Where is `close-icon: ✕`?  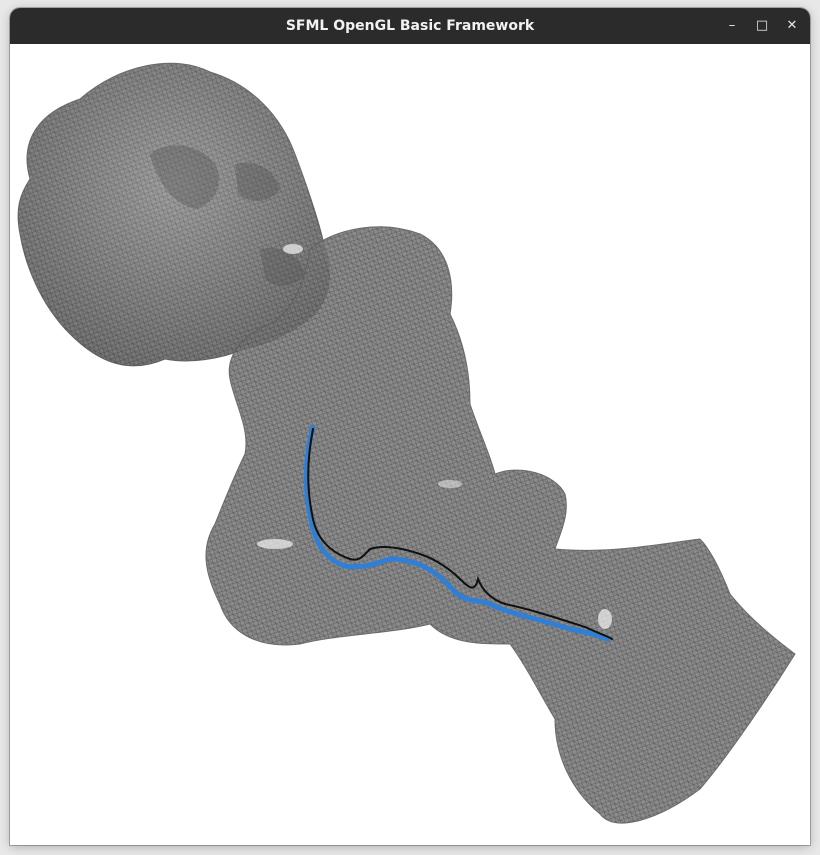 close-icon: ✕ is located at coordinates (792, 25).